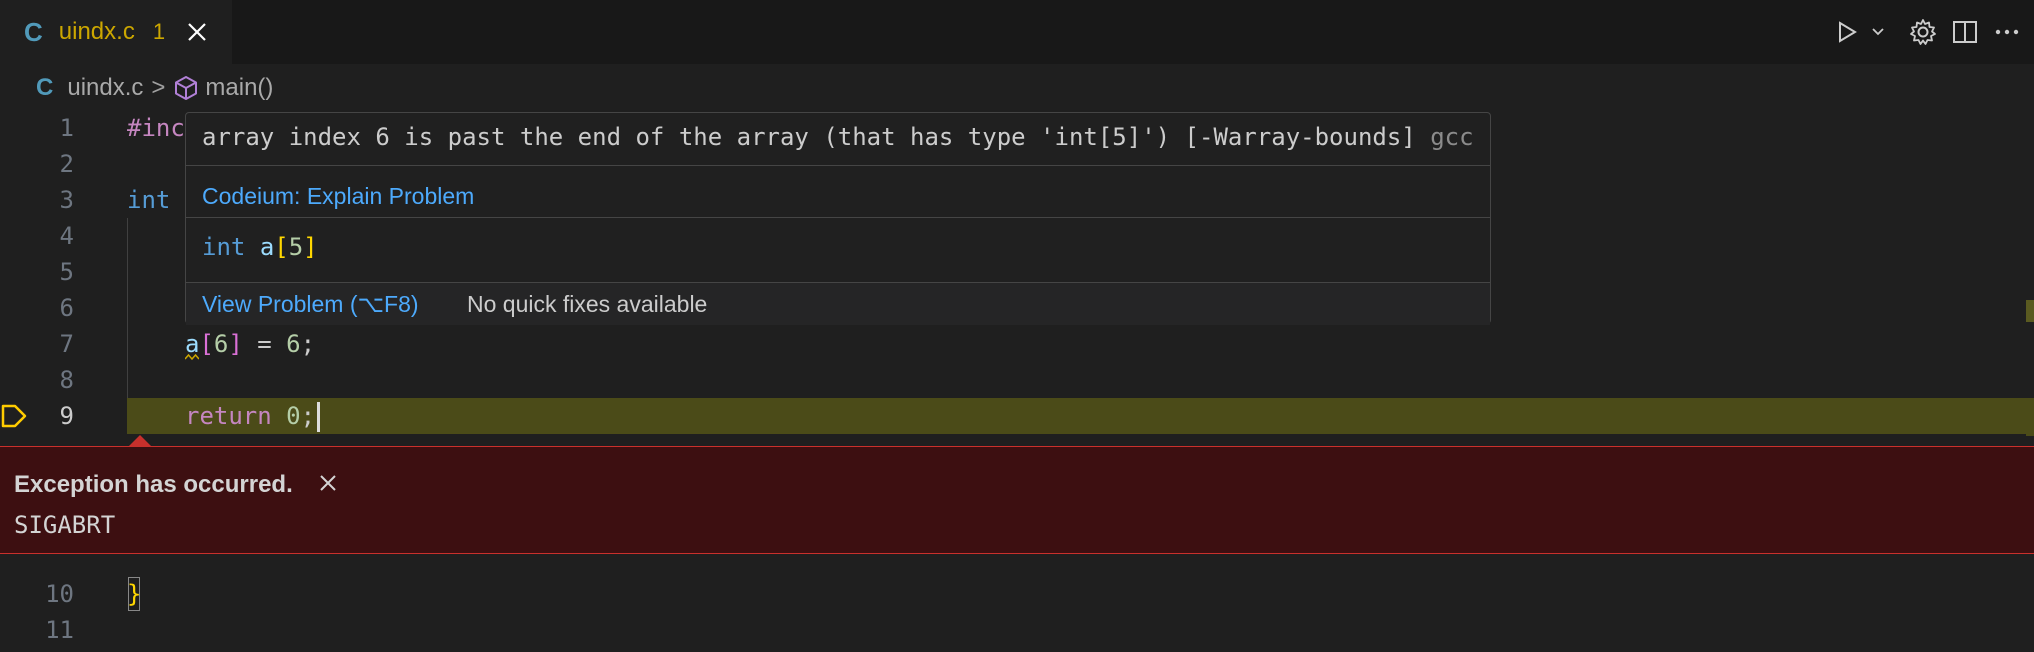 This screenshot has width=2034, height=652. Describe the element at coordinates (59, 594) in the screenshot. I see `line-number: 10` at that location.